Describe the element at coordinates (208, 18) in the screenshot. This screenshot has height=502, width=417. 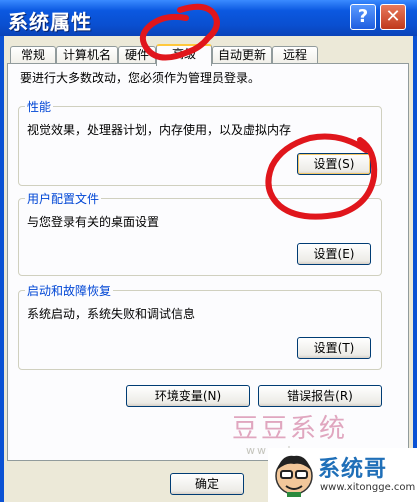
I see `title-bar: 系统属性 ? ✕` at that location.